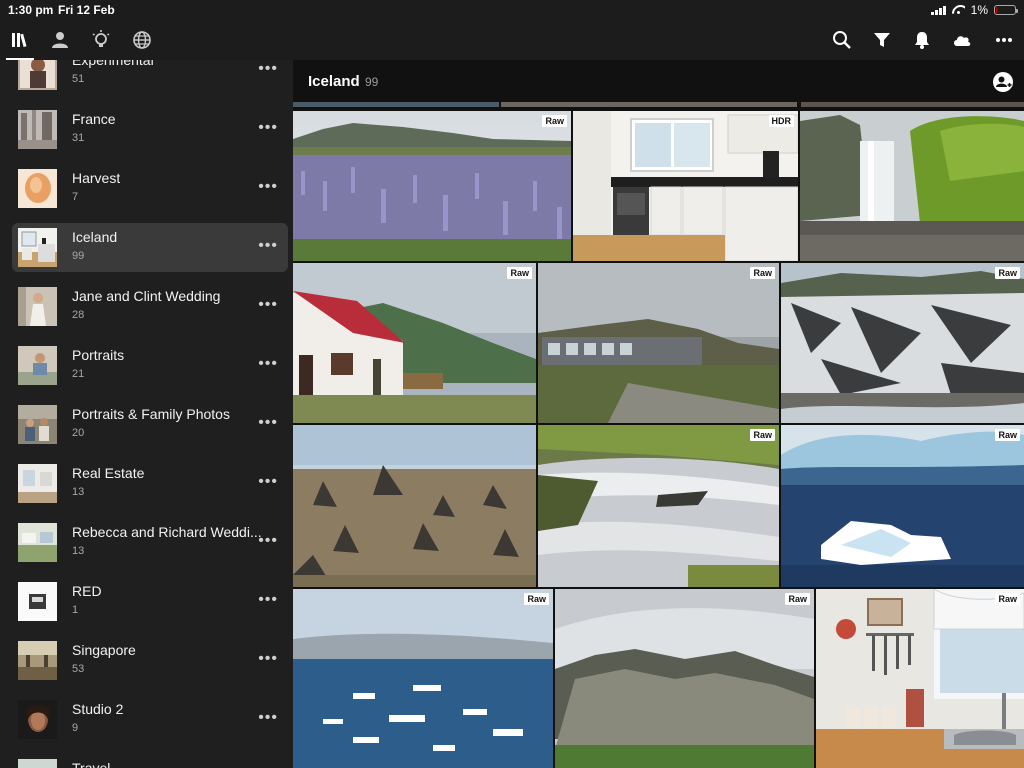 The width and height of the screenshot is (1024, 768). Describe the element at coordinates (150, 542) in the screenshot. I see `album-item-rebecca-and-richard-wedding: Rebecca and Richard Weddi... 13 •••` at that location.